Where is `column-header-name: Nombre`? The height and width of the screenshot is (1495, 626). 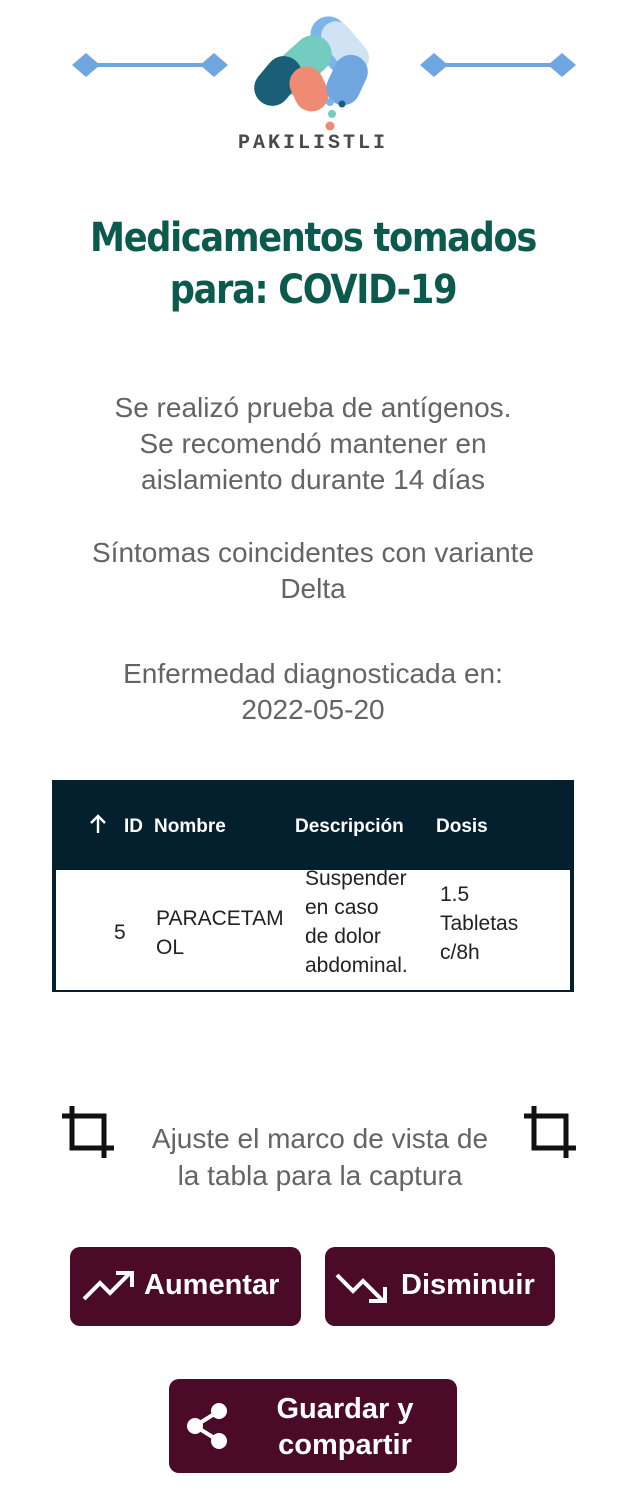 column-header-name: Nombre is located at coordinates (190, 827).